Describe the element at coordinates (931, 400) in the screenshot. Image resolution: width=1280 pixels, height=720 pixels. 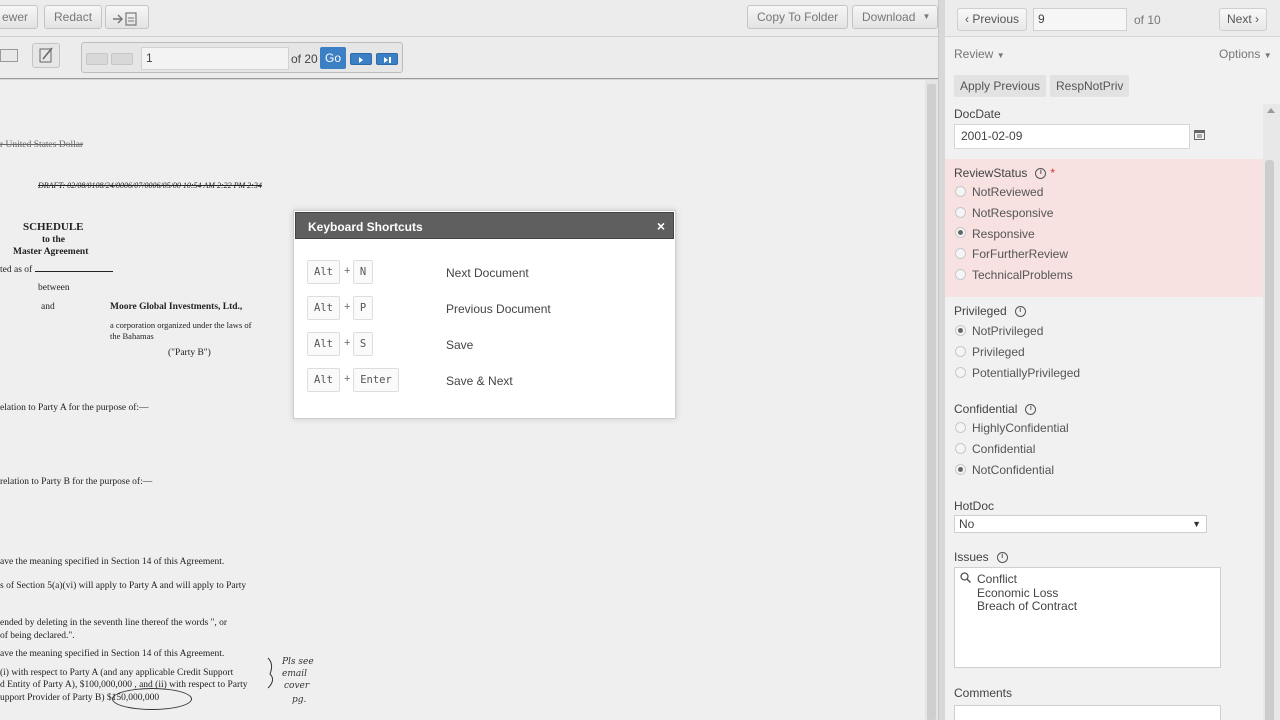
I see `document-scrollbar` at that location.